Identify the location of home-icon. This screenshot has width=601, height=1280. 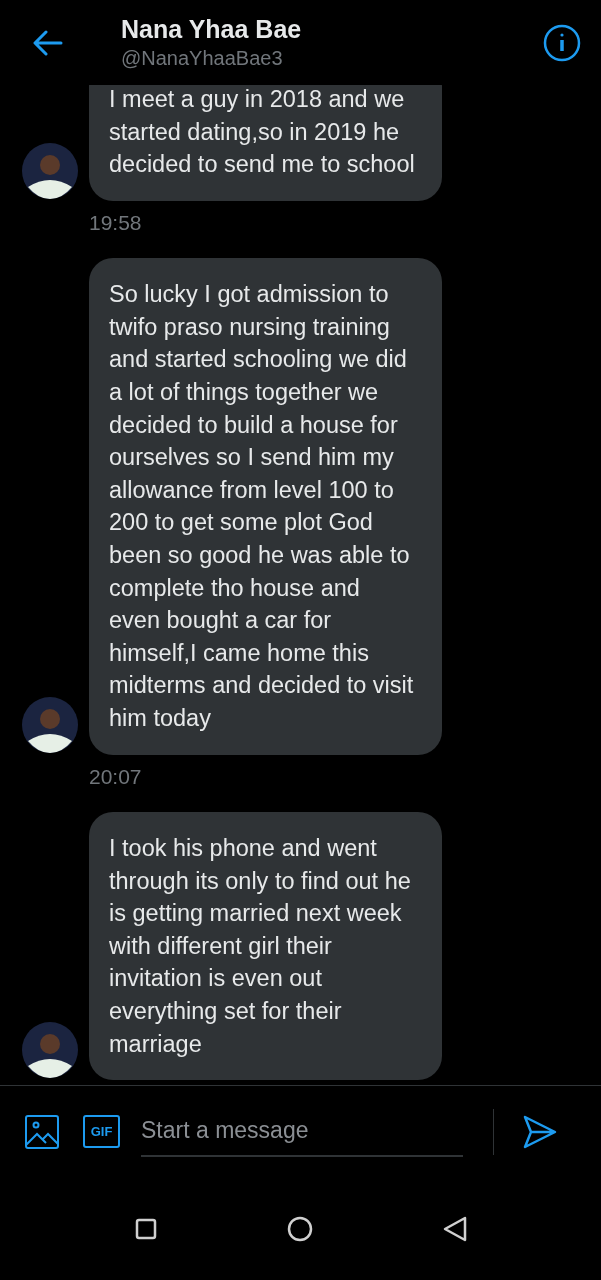
(299, 1228).